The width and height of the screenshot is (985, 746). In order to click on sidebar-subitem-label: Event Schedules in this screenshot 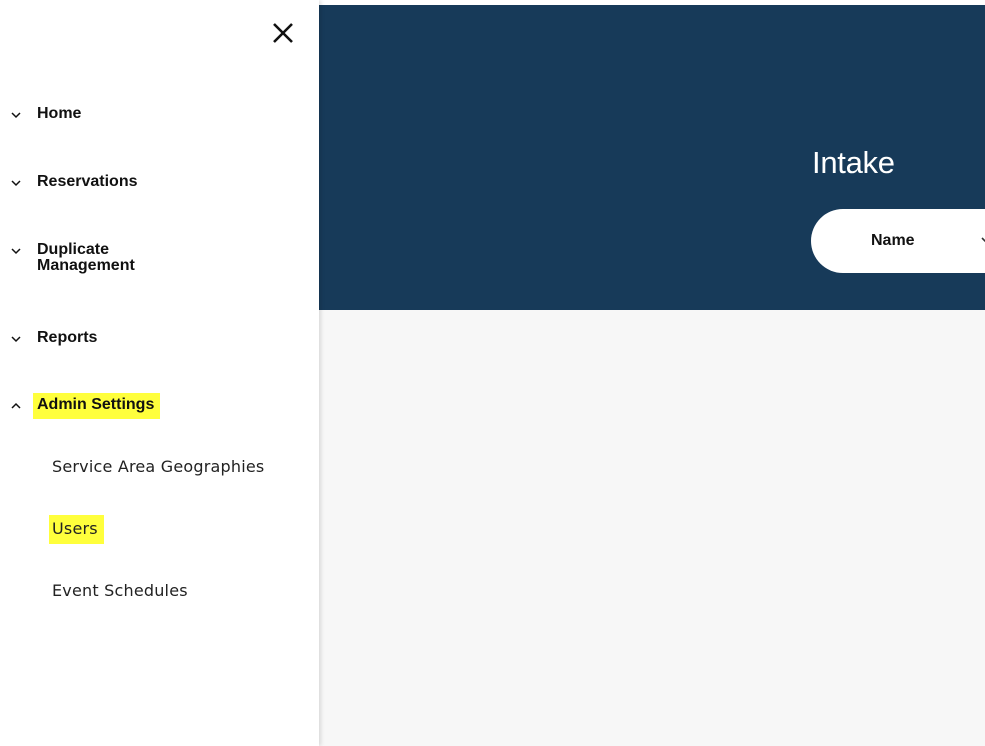, I will do `click(120, 590)`.